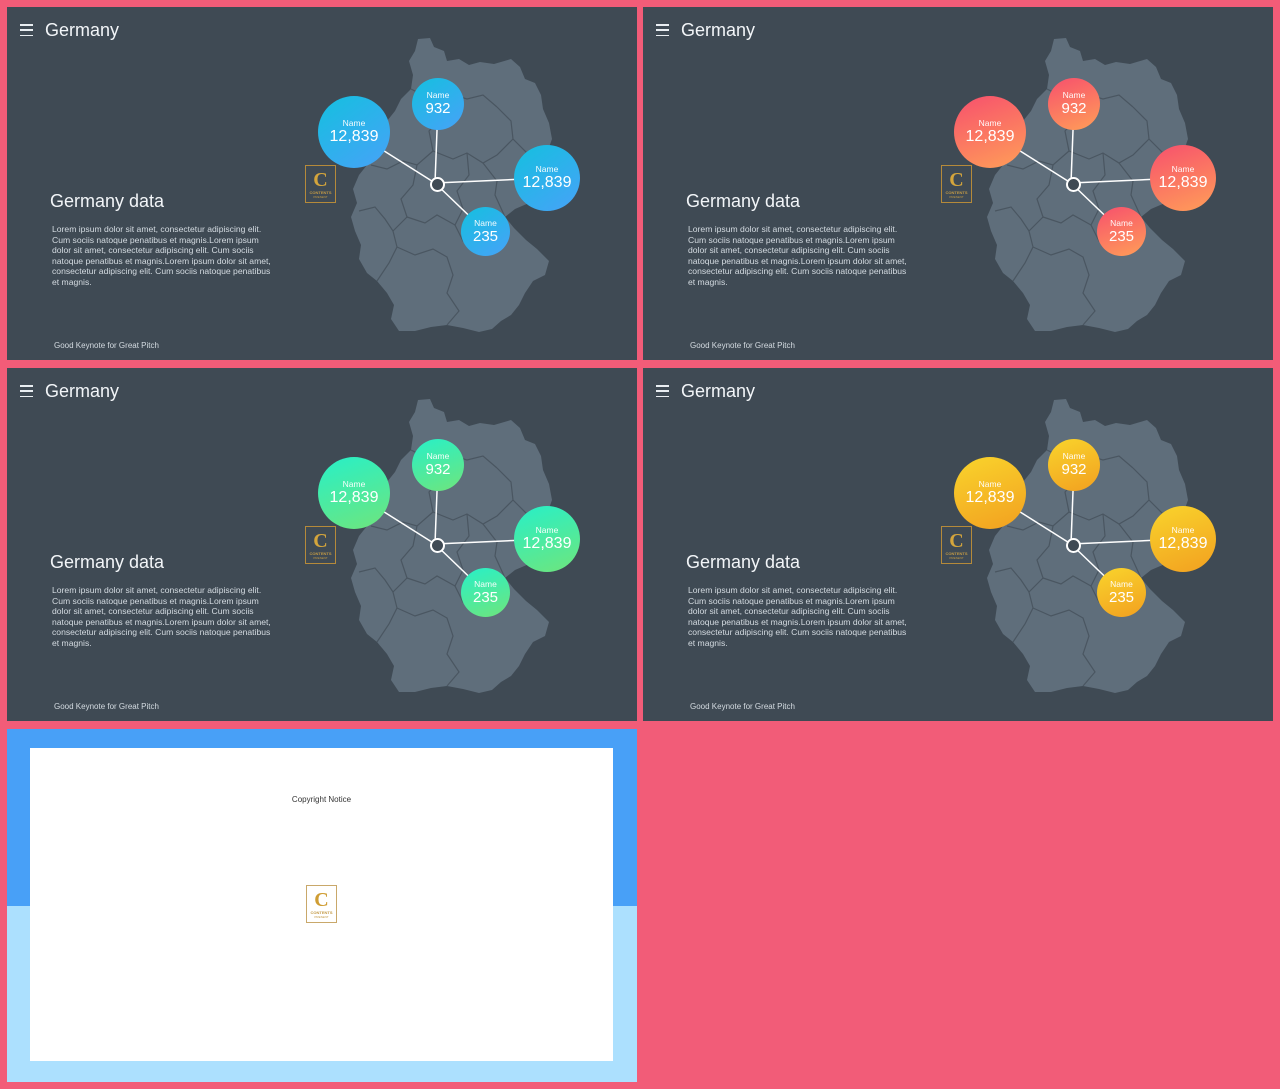 The width and height of the screenshot is (1280, 1089). I want to click on contents-logo: C CONTENTS PRESENT, so click(321, 904).